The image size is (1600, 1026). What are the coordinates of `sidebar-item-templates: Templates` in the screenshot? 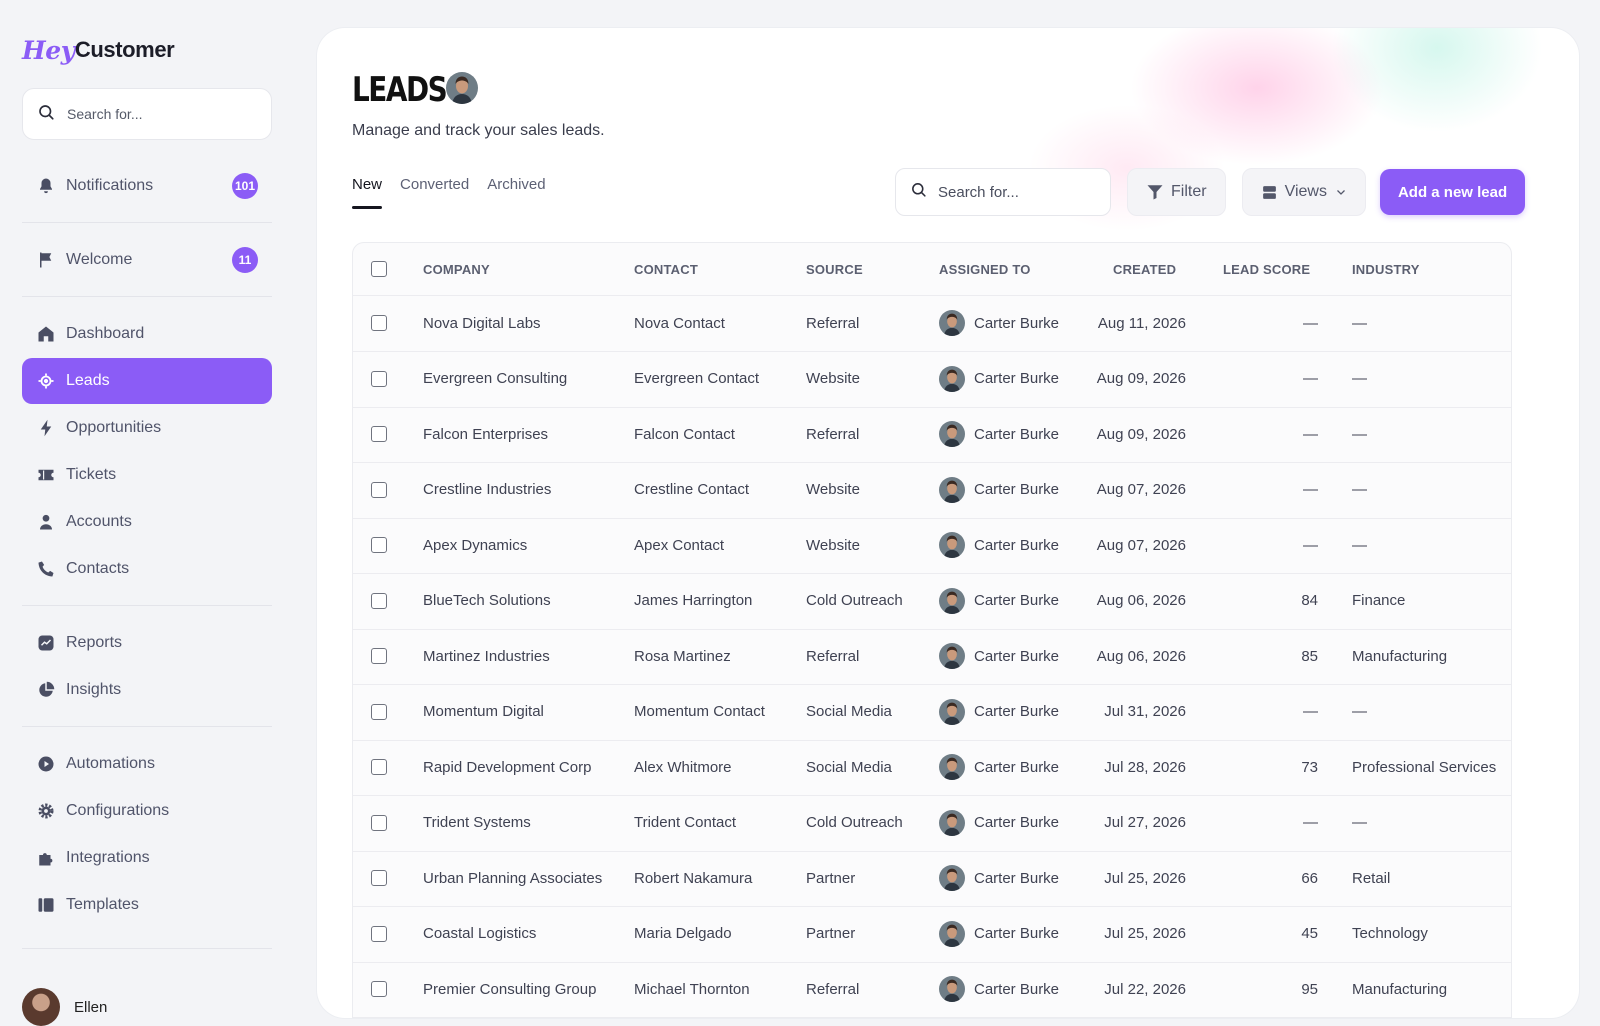 It's located at (147, 905).